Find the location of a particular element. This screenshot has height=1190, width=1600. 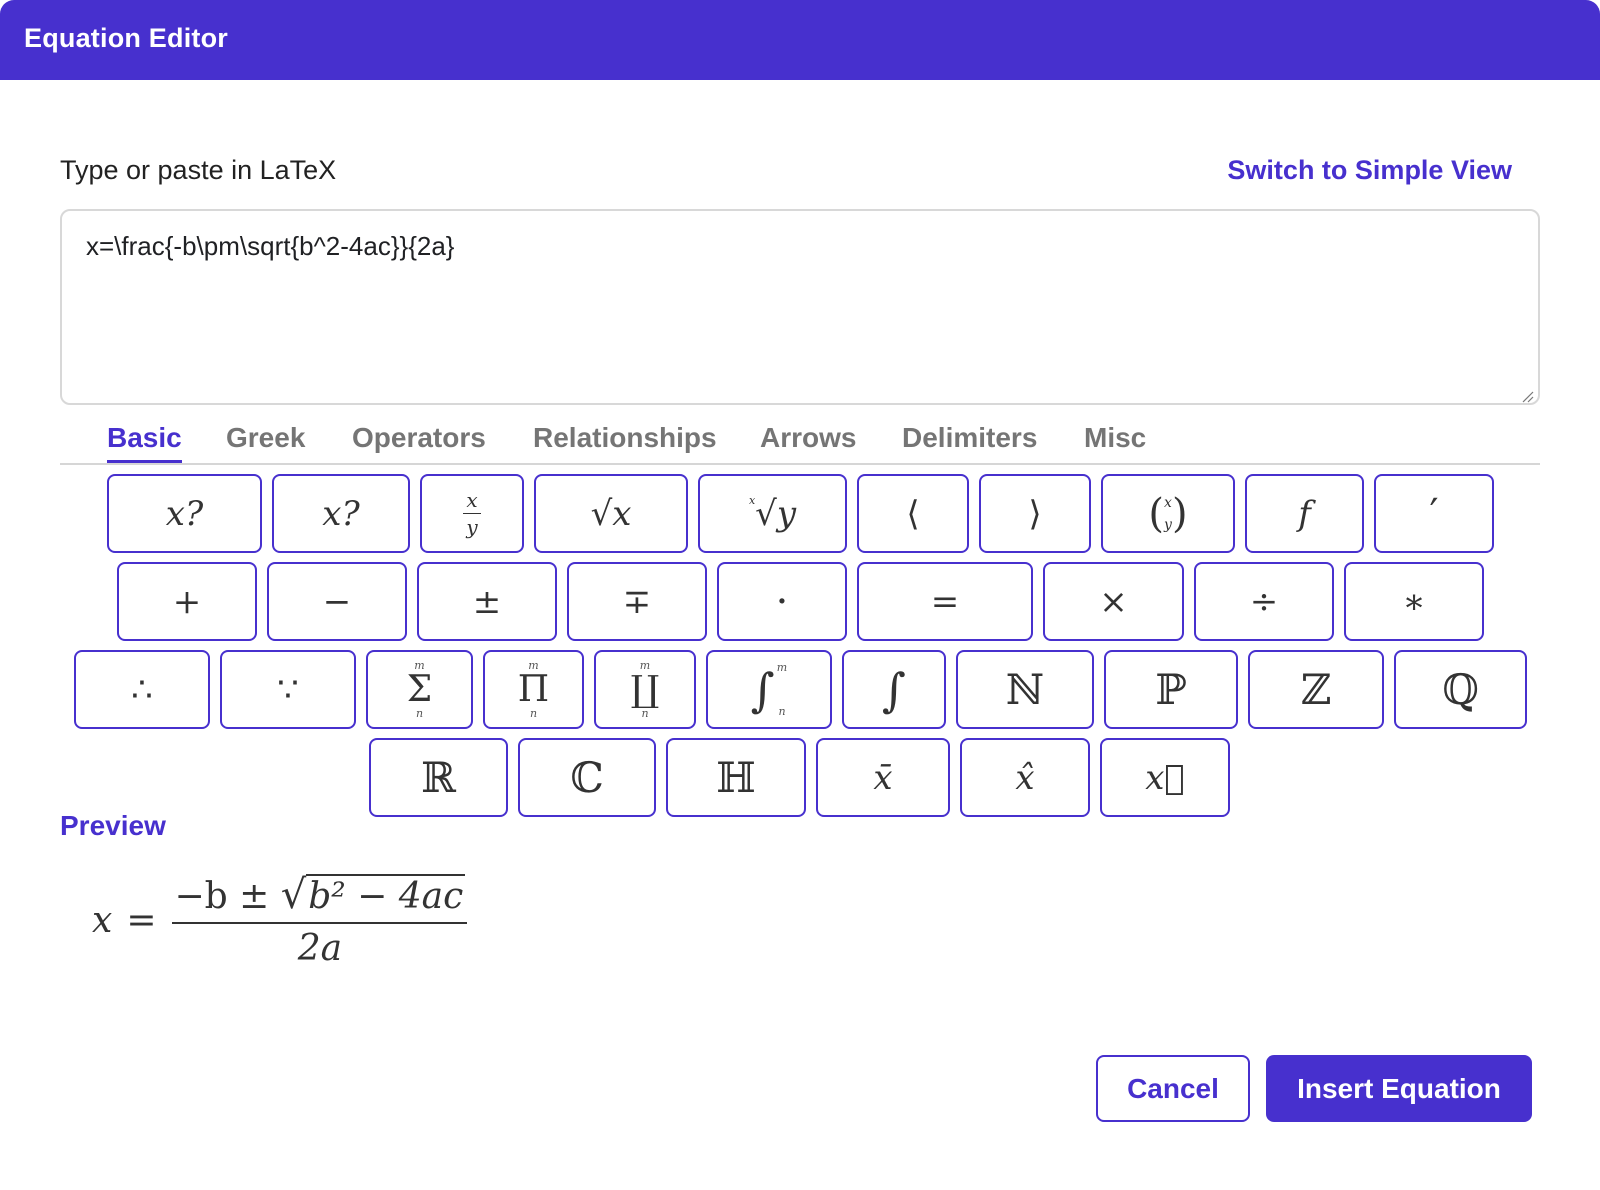

sum-button: mΣn is located at coordinates (419, 689).